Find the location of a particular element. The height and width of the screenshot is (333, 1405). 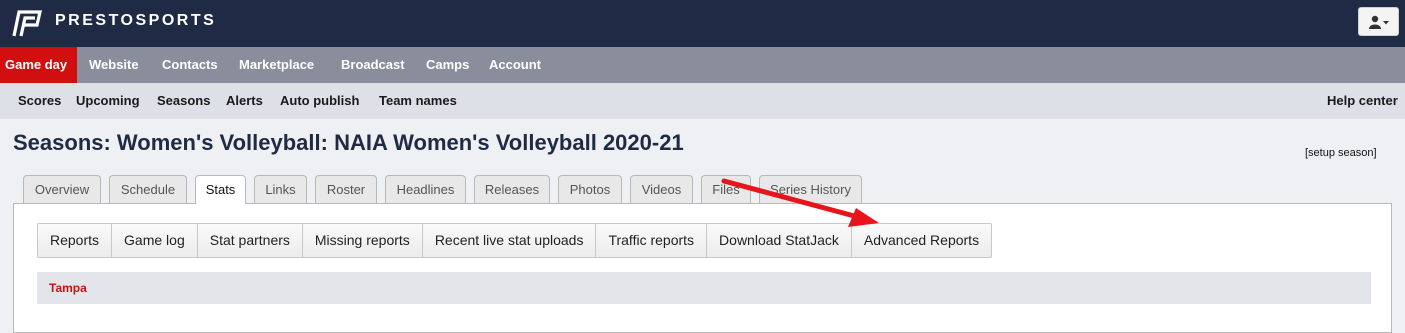

user-menu-button is located at coordinates (1378, 21).